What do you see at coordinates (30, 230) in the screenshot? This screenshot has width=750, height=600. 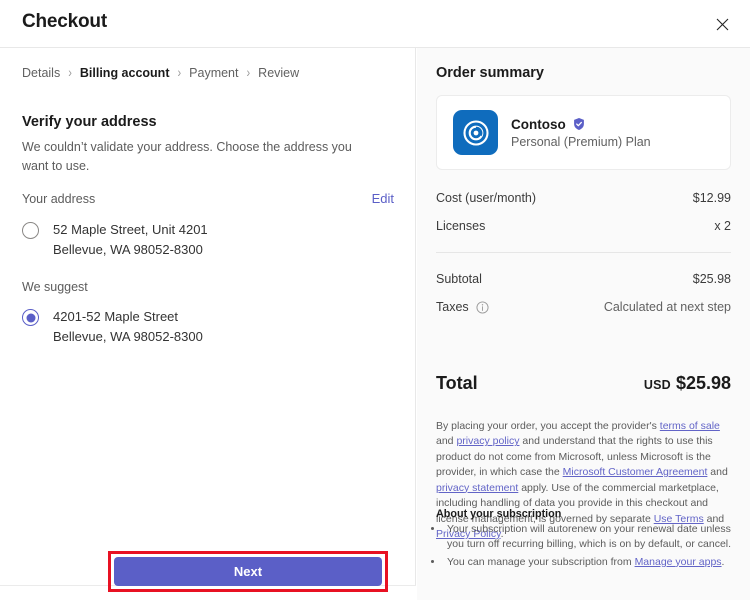 I see `your-address-radio` at bounding box center [30, 230].